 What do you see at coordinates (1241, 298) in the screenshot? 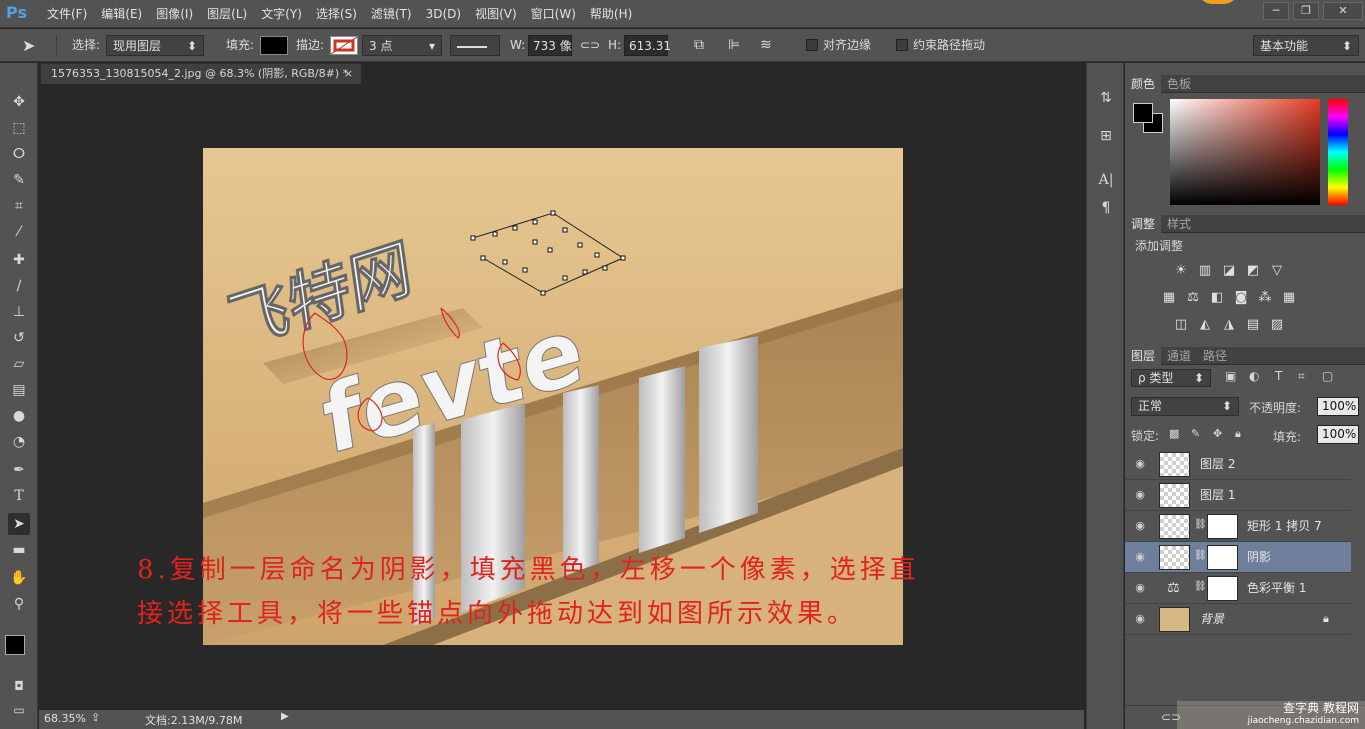
I see `photo-filter-icon: ◙` at bounding box center [1241, 298].